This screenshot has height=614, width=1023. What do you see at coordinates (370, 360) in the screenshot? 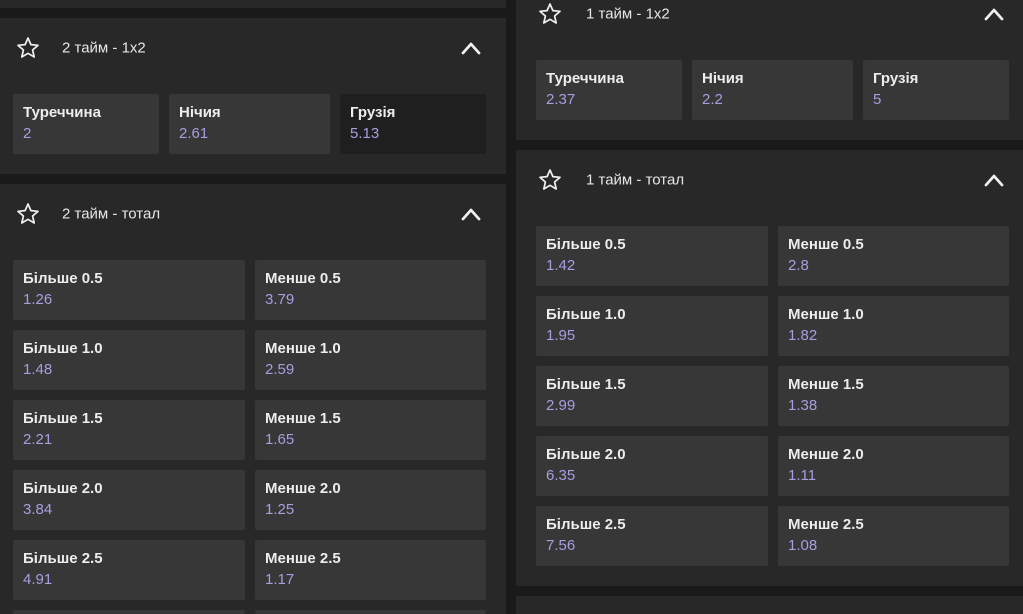
I see `odd-button-under-1-0: Менше 1.0 2.59` at bounding box center [370, 360].